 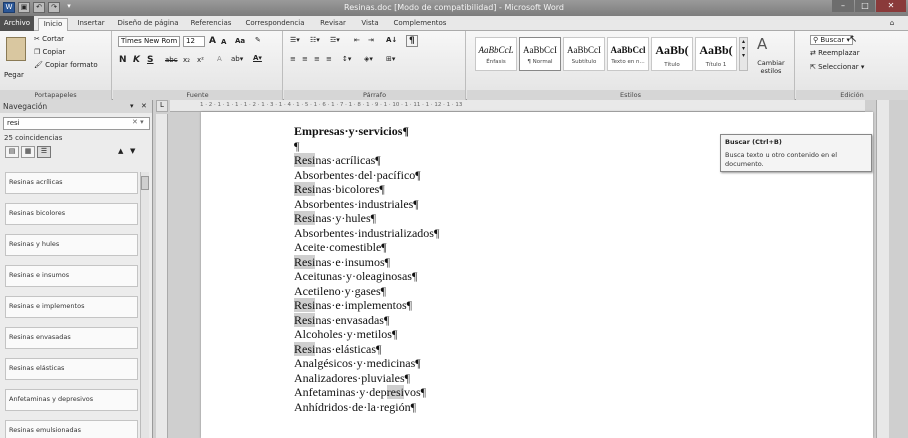 What do you see at coordinates (716, 54) in the screenshot?
I see `style-titulo-1: AaBb(Título 1` at bounding box center [716, 54].